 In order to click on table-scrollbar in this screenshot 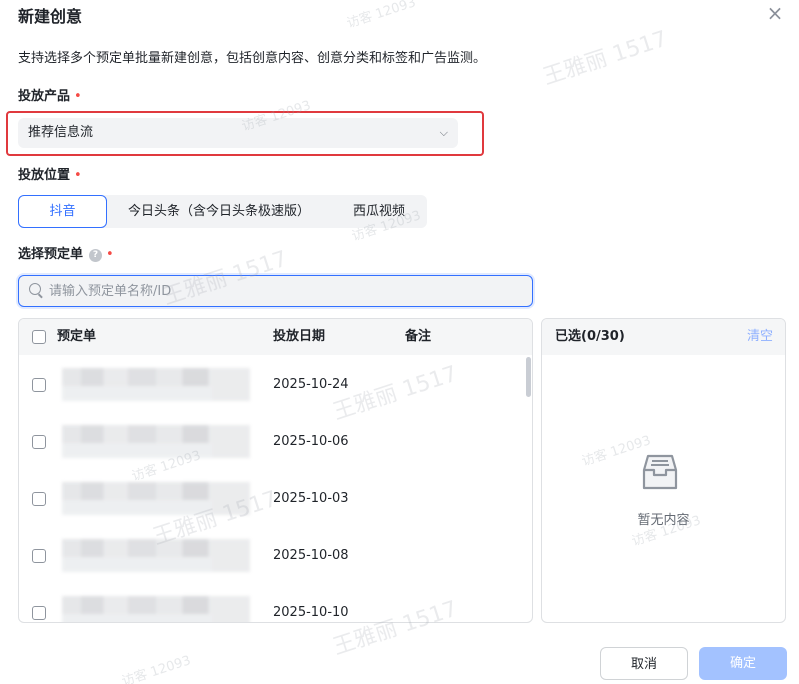, I will do `click(528, 377)`.